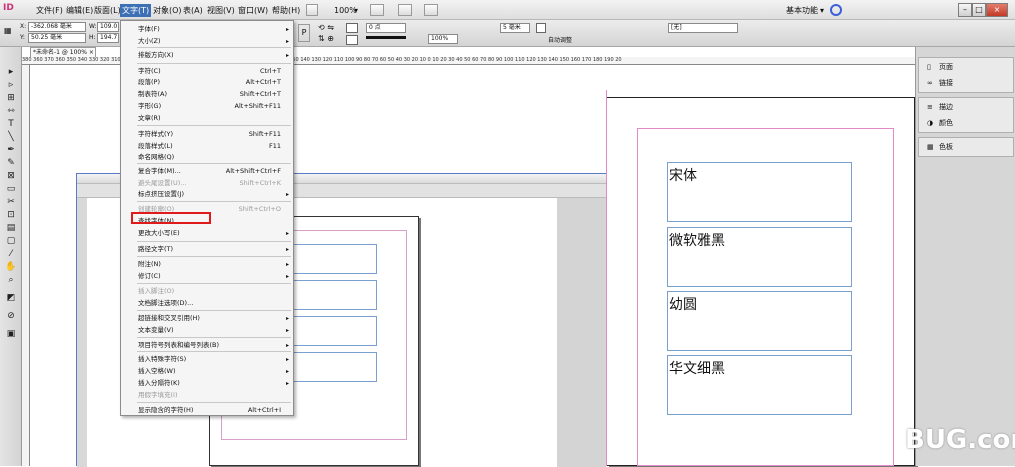  What do you see at coordinates (377, 10) in the screenshot?
I see `view-options-button` at bounding box center [377, 10].